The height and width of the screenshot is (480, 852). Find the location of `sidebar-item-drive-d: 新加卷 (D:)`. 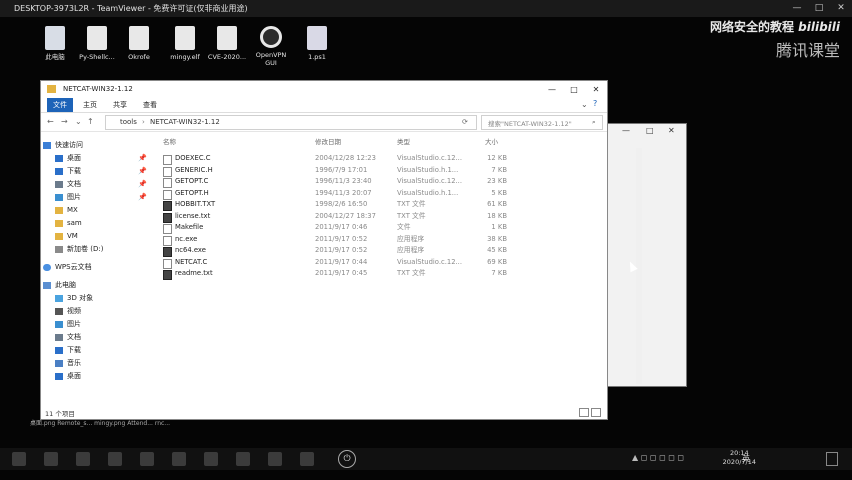

sidebar-item-drive-d: 新加卷 (D:) is located at coordinates (110, 249).